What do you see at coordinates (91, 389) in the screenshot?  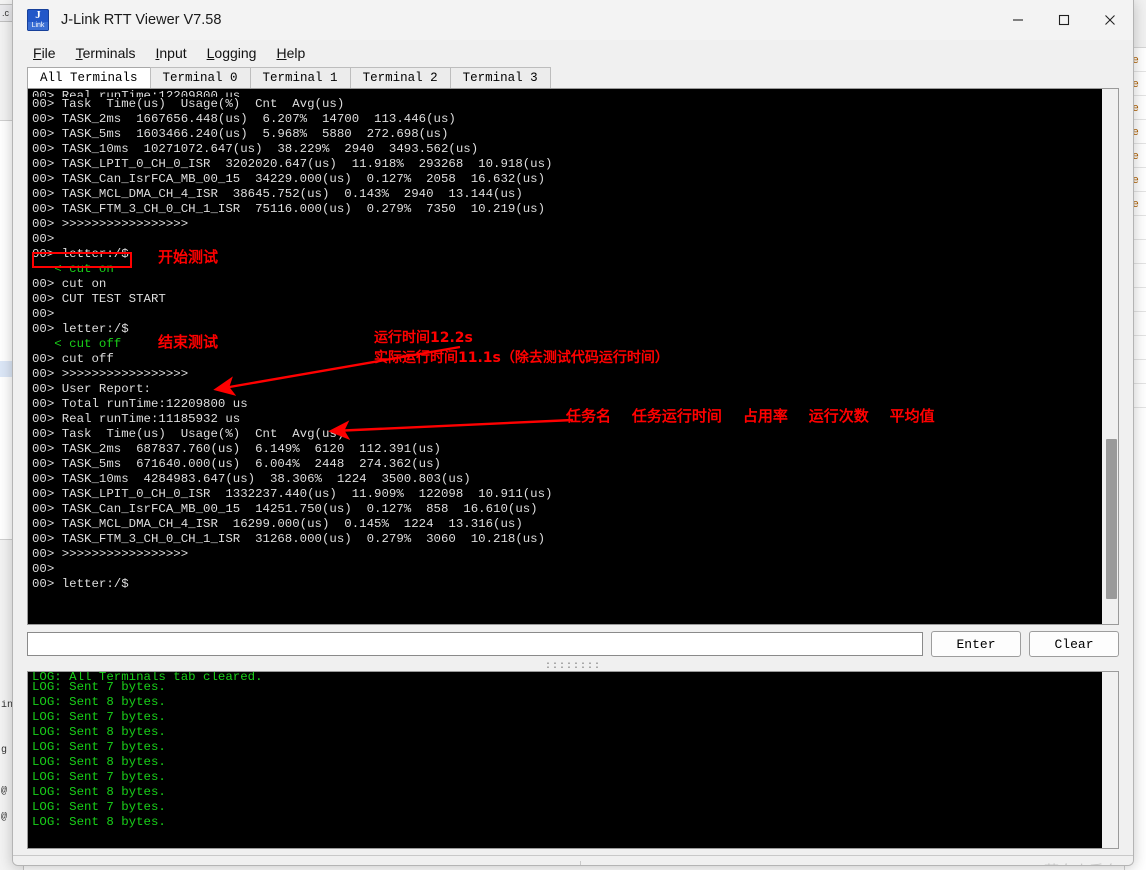 I see `terminal-line: 00> User Report:` at bounding box center [91, 389].